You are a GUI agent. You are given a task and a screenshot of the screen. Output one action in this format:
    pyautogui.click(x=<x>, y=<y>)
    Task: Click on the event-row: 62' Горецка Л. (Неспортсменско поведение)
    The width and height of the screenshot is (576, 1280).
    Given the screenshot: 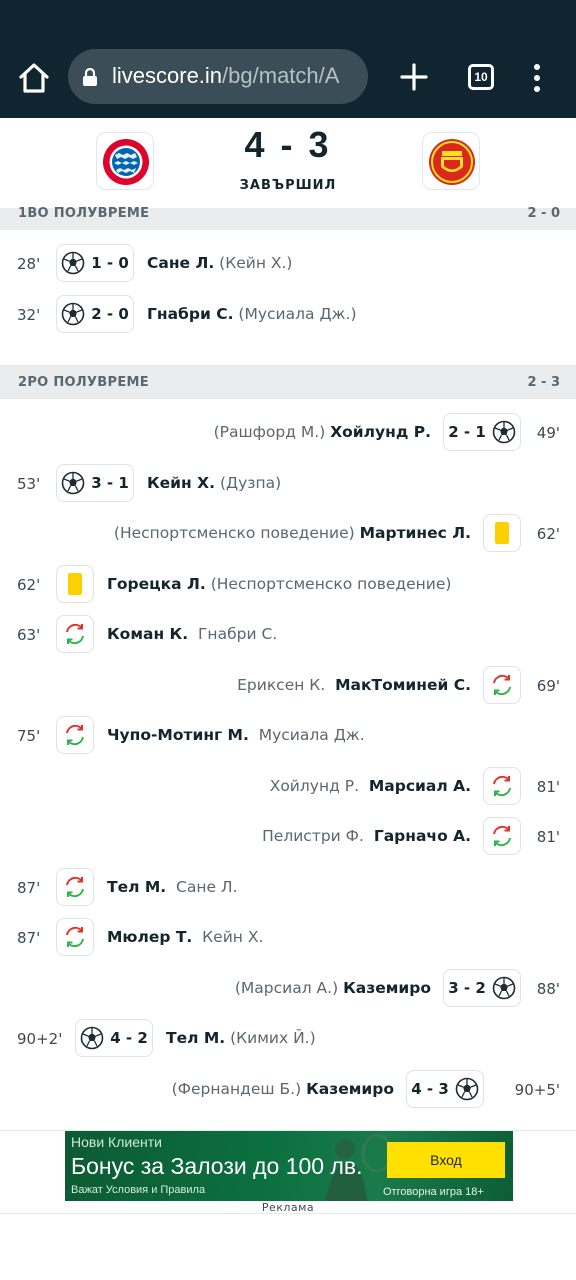 What is the action you would take?
    pyautogui.click(x=288, y=584)
    